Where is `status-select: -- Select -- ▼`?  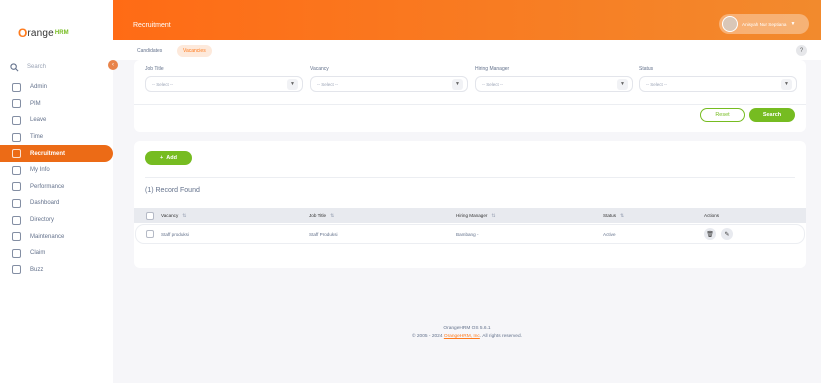 status-select: -- Select -- ▼ is located at coordinates (718, 84).